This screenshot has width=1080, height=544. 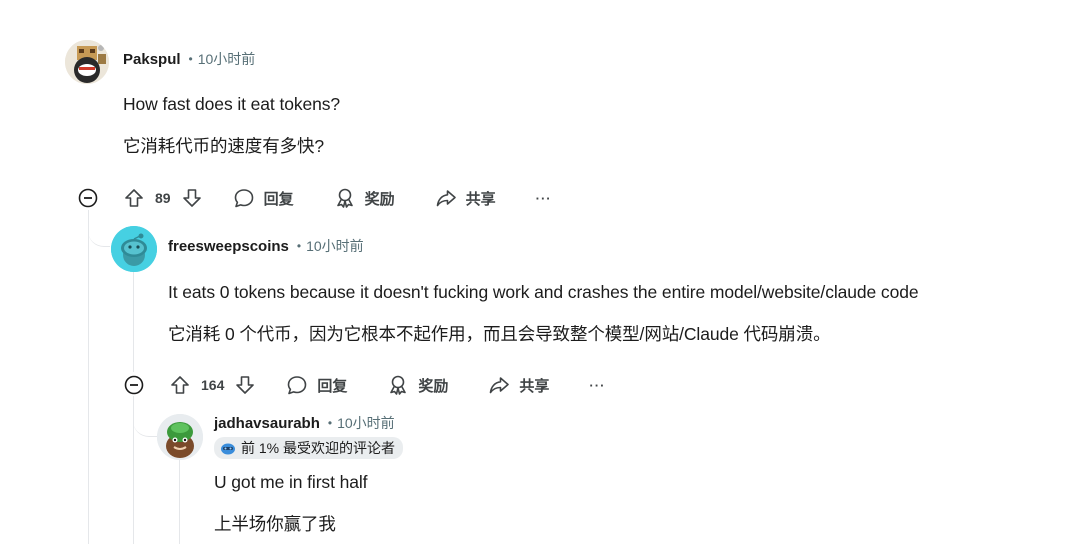 What do you see at coordinates (291, 482) in the screenshot?
I see `comment-text: U got me in first half` at bounding box center [291, 482].